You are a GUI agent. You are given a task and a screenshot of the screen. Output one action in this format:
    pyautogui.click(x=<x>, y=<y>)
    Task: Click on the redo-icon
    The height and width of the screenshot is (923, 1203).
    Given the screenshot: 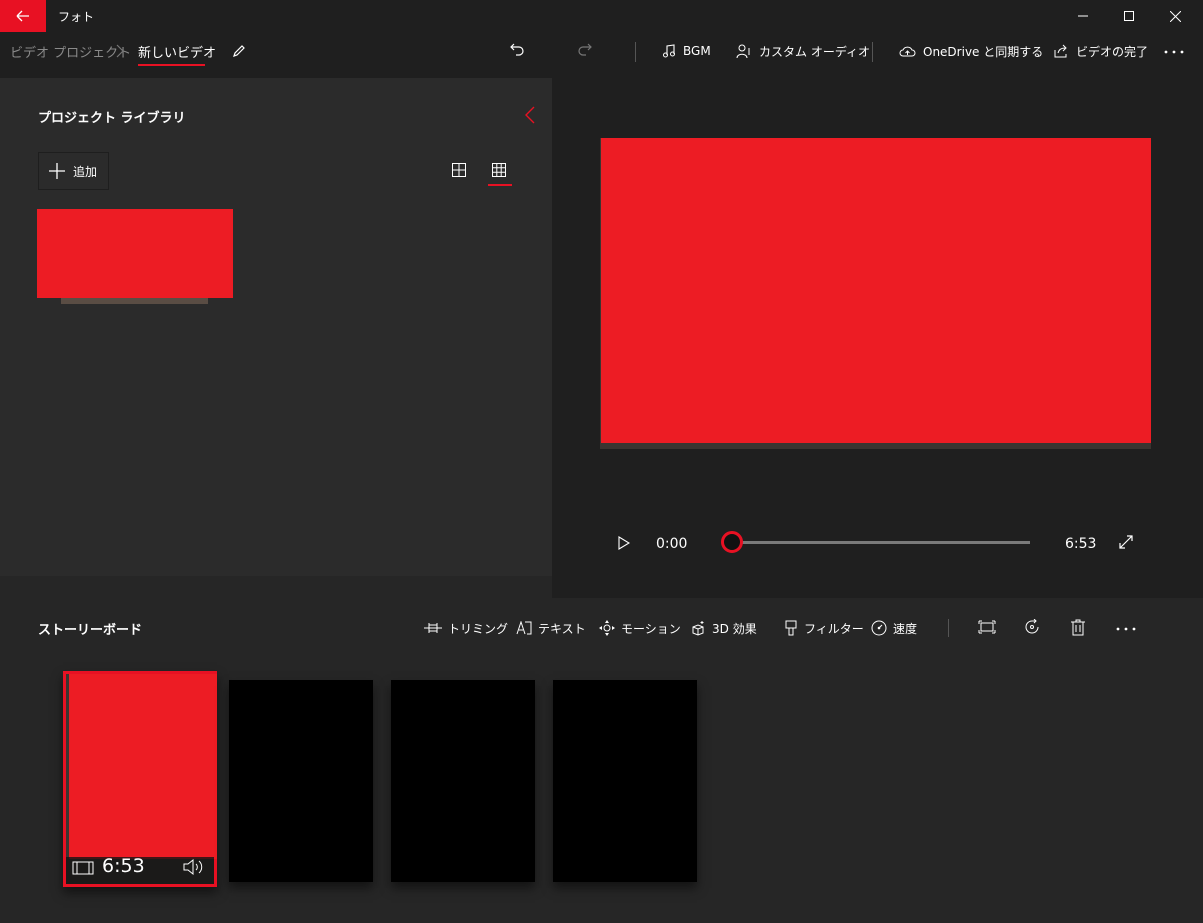 What is the action you would take?
    pyautogui.click(x=585, y=50)
    